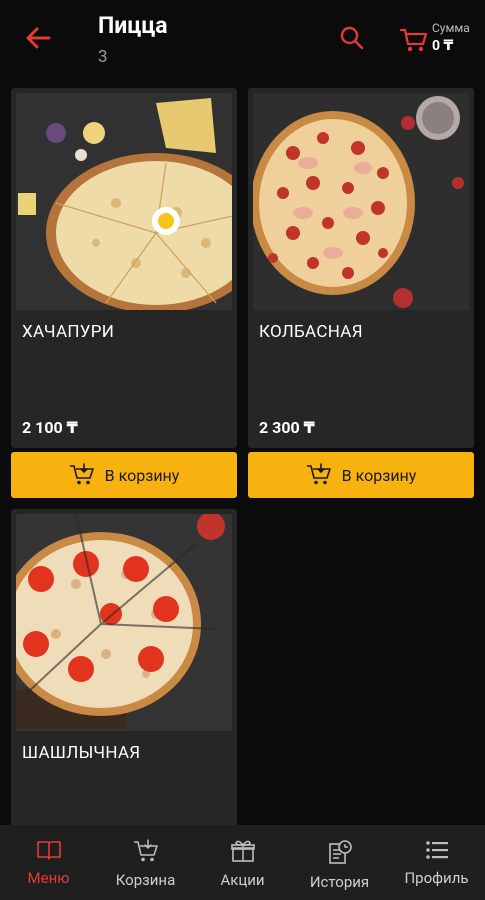  What do you see at coordinates (451, 28) in the screenshot?
I see `cart-sum-label: Сумма` at bounding box center [451, 28].